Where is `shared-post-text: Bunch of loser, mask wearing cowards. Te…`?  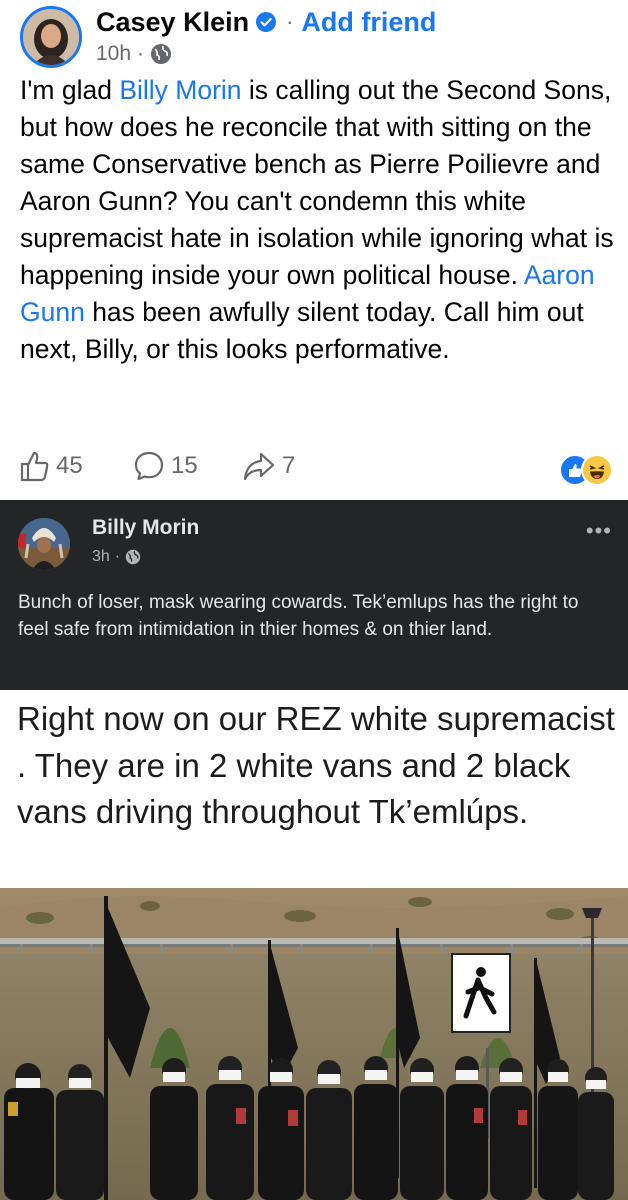 shared-post-text: Bunch of loser, mask wearing cowards. Te… is located at coordinates (298, 616).